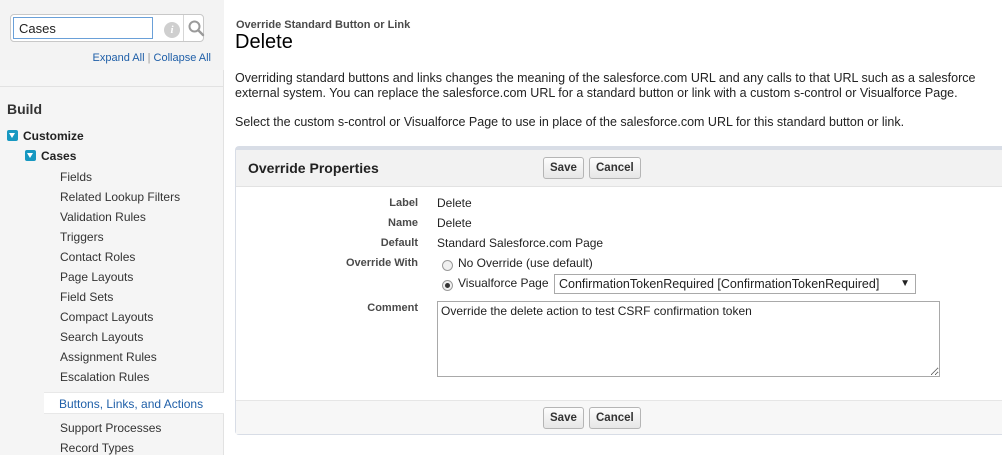 This screenshot has height=455, width=1002. What do you see at coordinates (97, 448) in the screenshot?
I see `sidebar-item-record-types: Record Types` at bounding box center [97, 448].